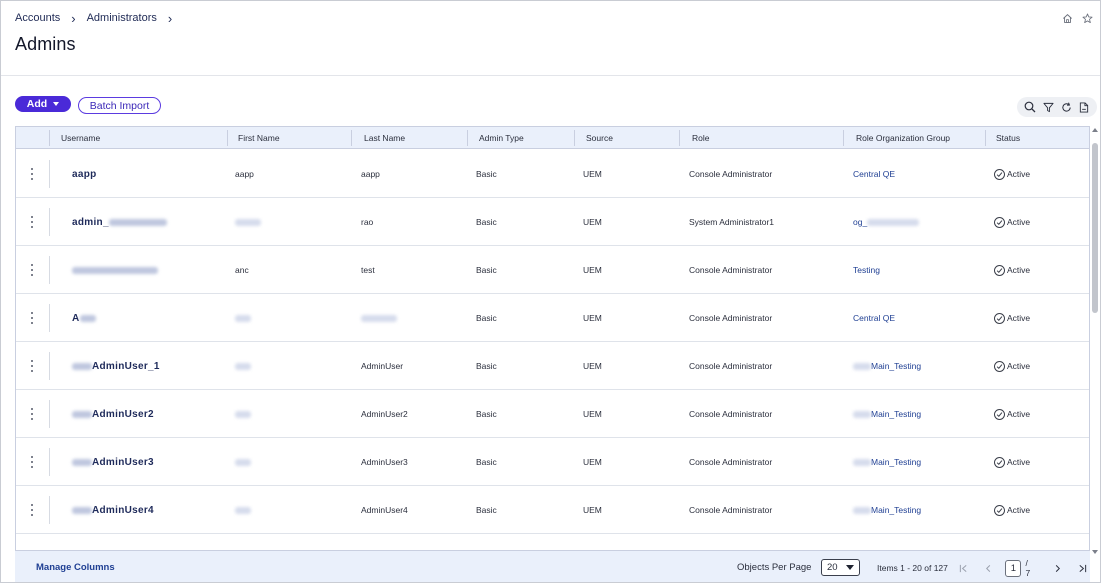 The image size is (1101, 583). I want to click on column-header-role-org-group: Role Organization Group, so click(899, 138).